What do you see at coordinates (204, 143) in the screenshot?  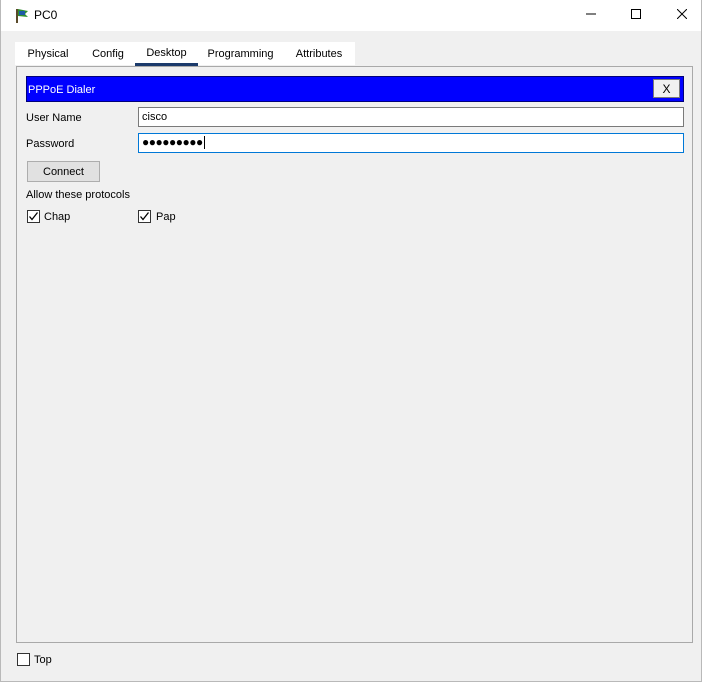 I see `text-caret` at bounding box center [204, 143].